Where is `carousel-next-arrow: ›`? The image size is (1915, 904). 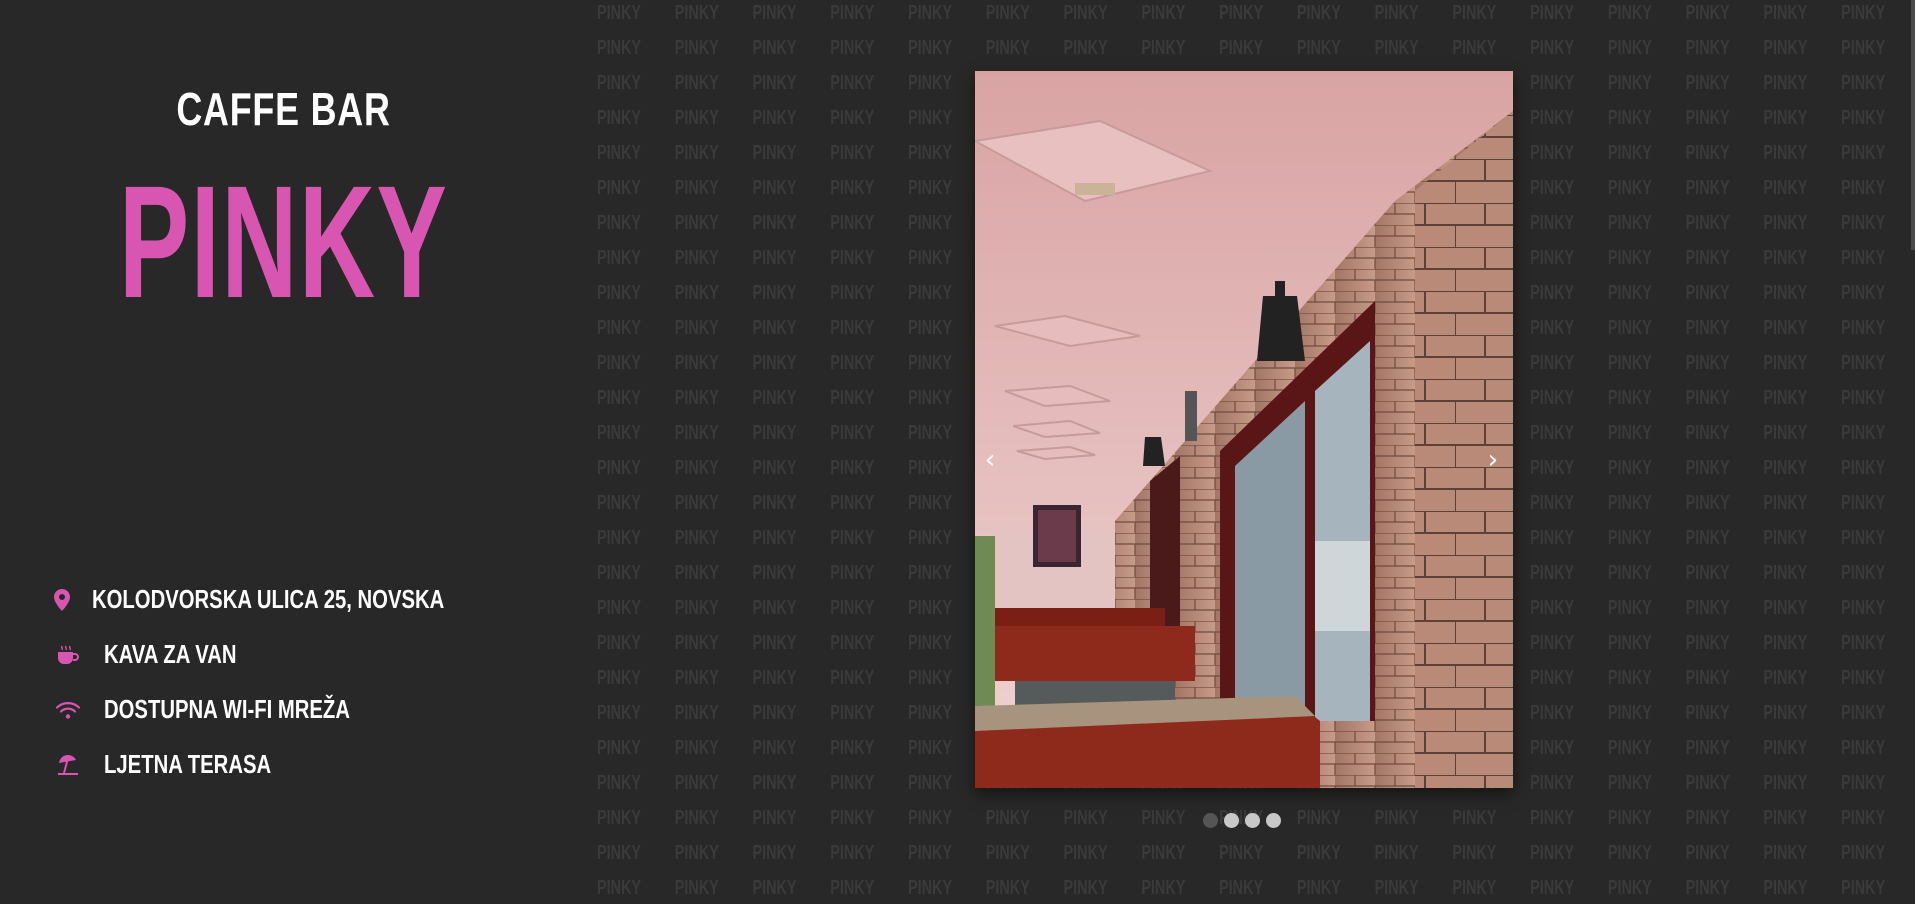
carousel-next-arrow: › is located at coordinates (1493, 460).